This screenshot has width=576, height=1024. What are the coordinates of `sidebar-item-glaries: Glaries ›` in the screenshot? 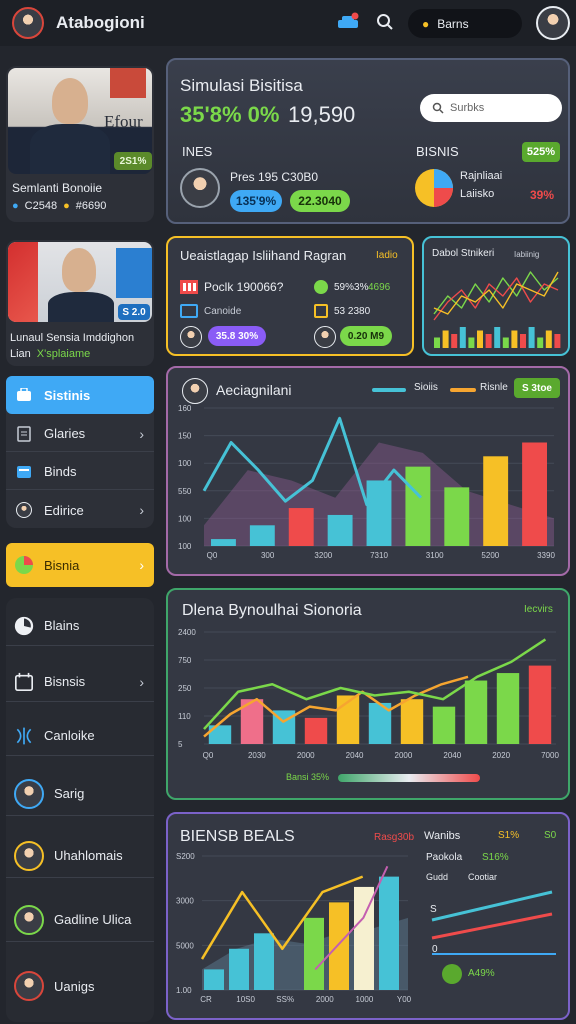 It's located at (80, 434).